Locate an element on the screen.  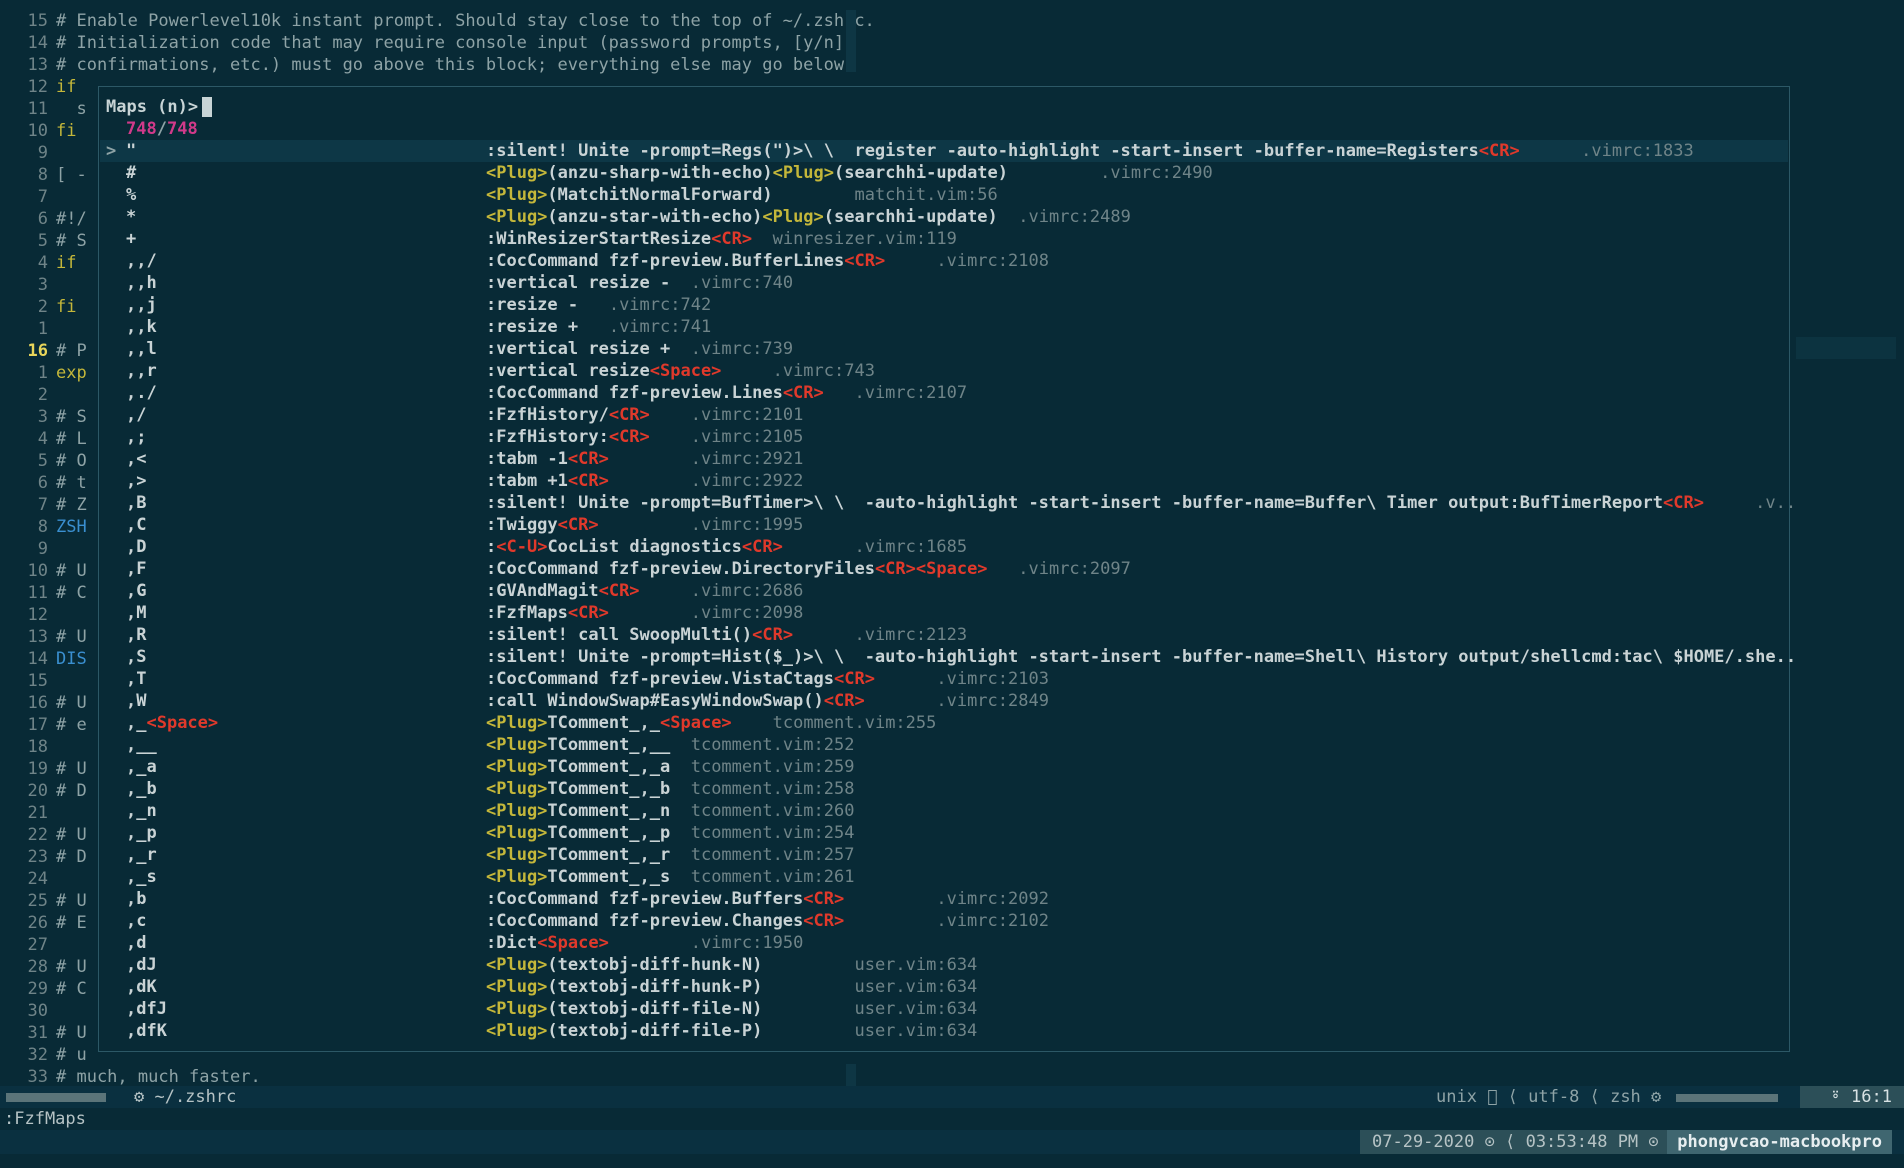
line-number-icon: ⍤ is located at coordinates (1835, 1097).